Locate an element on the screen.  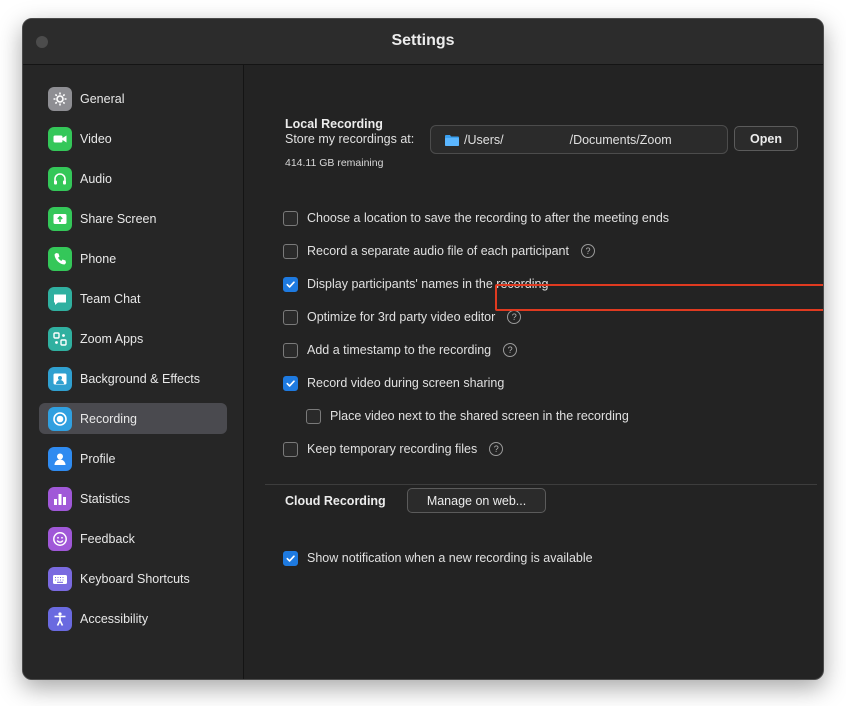
recording-option: Add a timestamp to the recording? is located at coordinates (400, 350).